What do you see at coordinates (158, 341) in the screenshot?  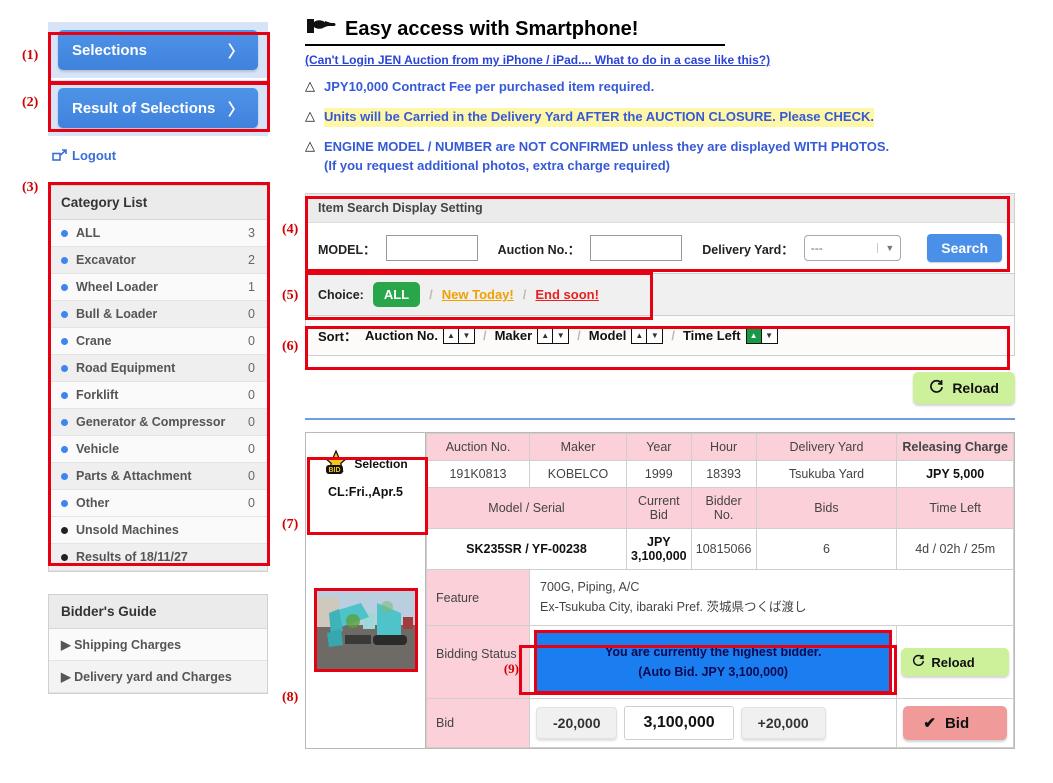 I see `category-item-crane: Crane 0` at bounding box center [158, 341].